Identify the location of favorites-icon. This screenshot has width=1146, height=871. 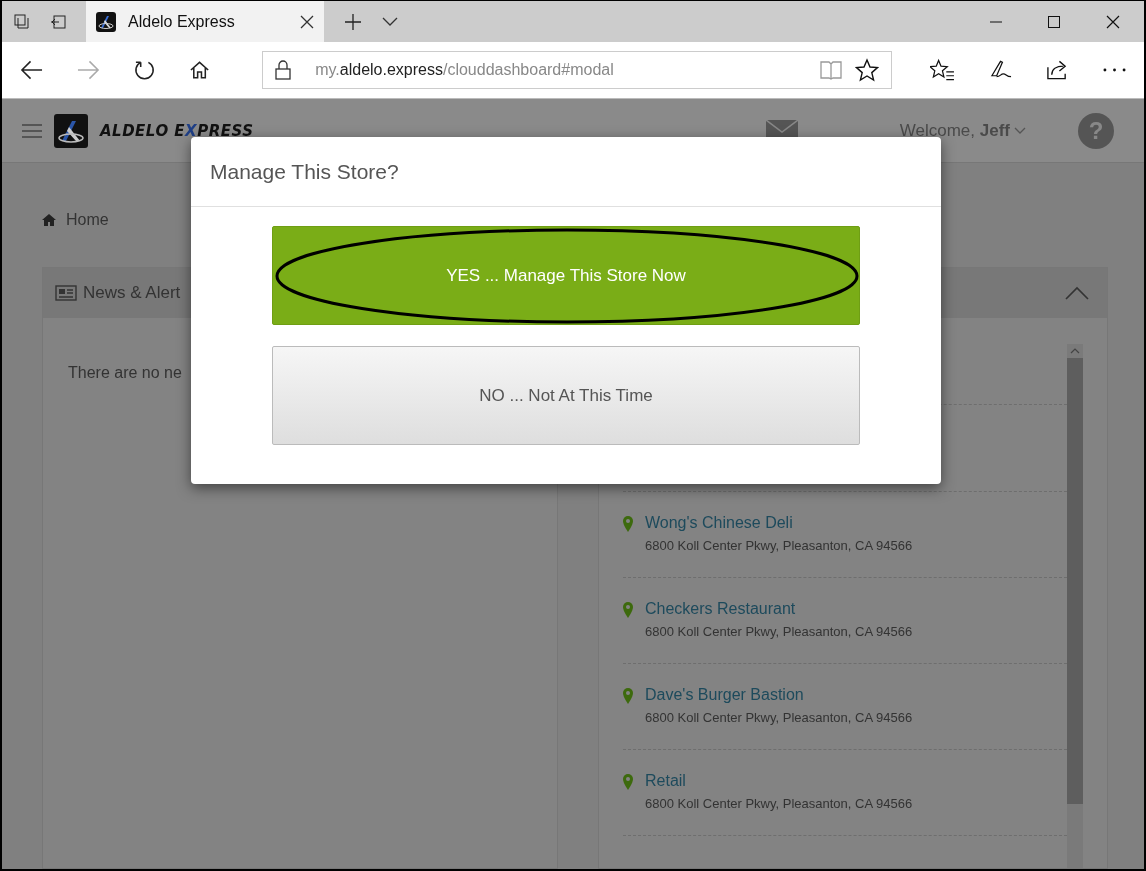
(942, 70).